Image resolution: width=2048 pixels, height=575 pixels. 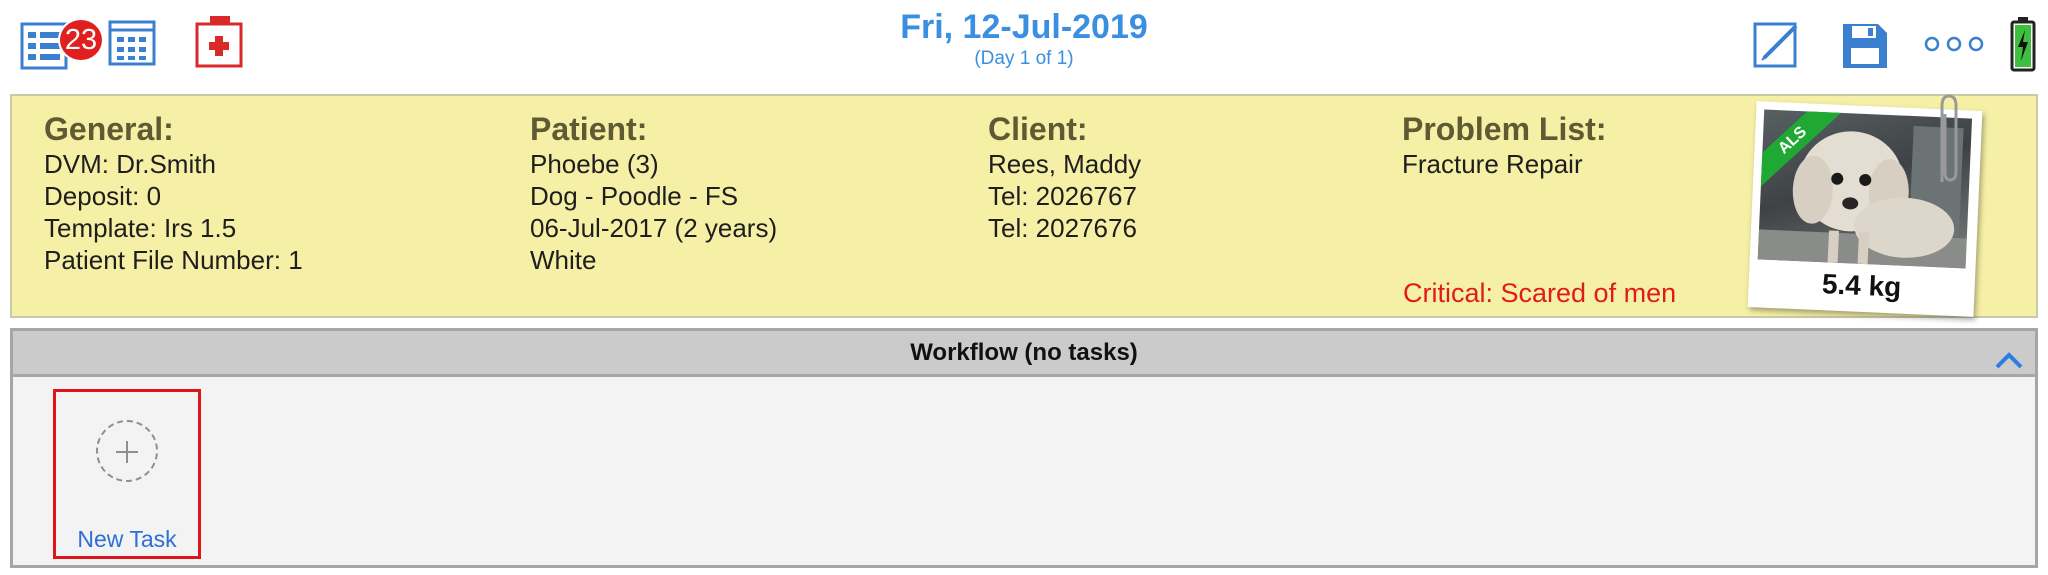 What do you see at coordinates (140, 228) in the screenshot?
I see `general-template: Template: Irs 1.5` at bounding box center [140, 228].